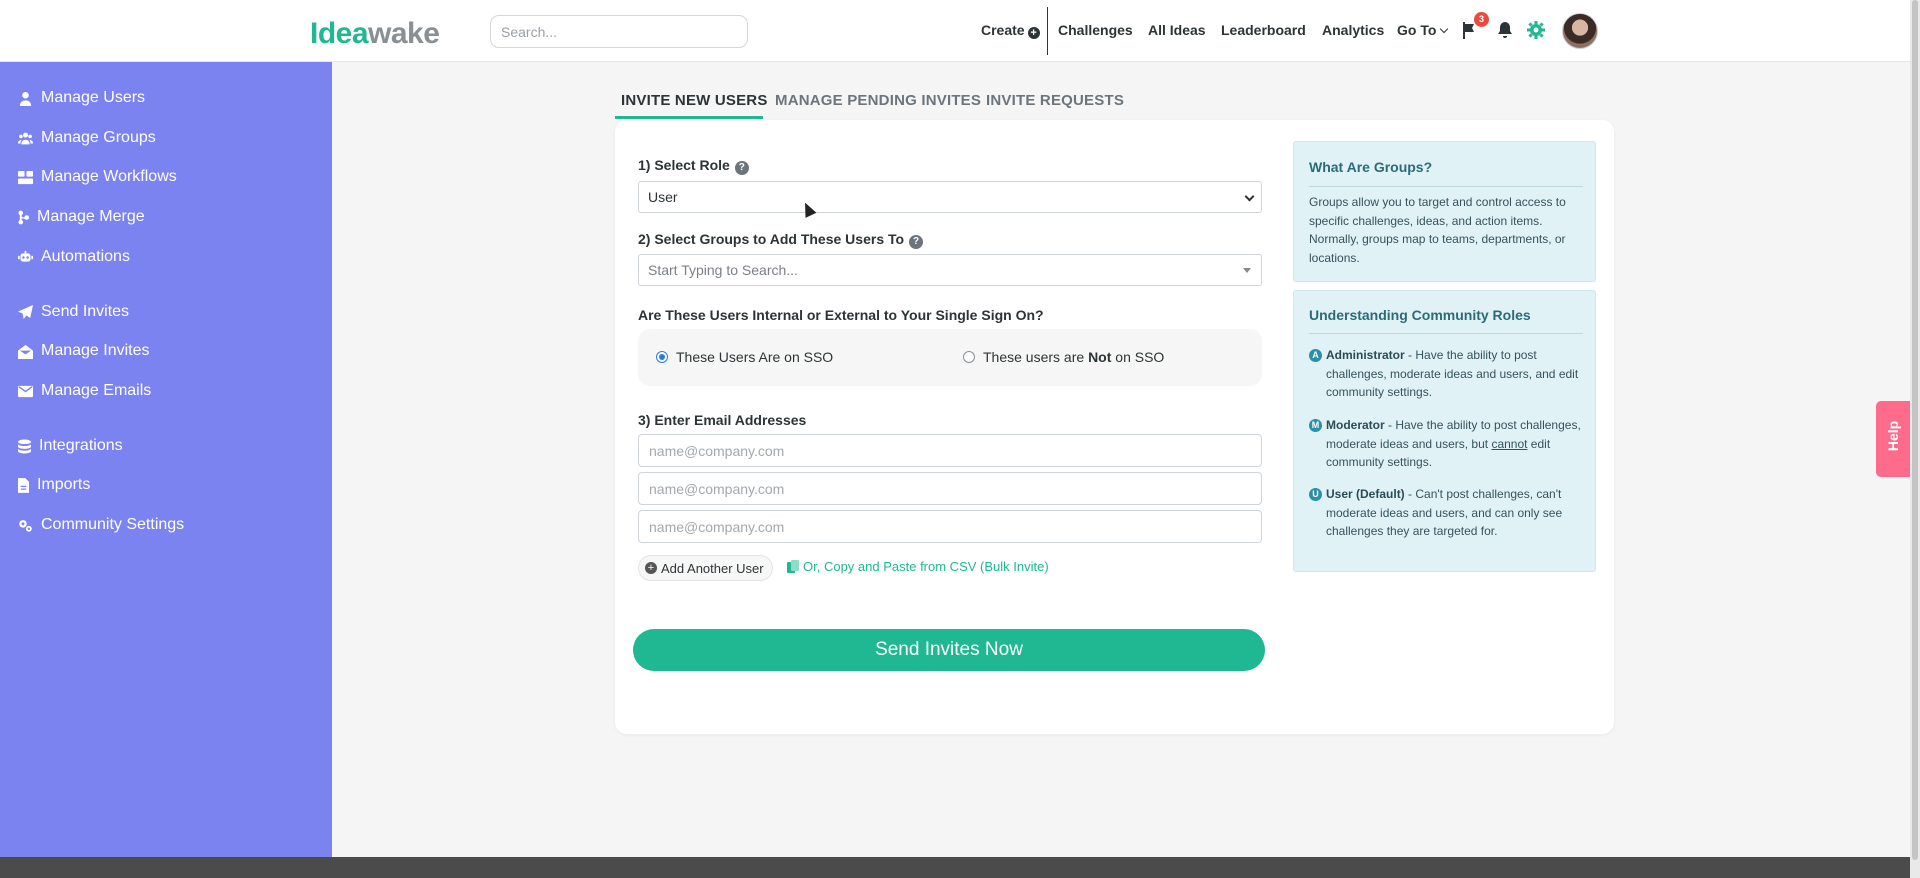 This screenshot has width=1920, height=878. I want to click on workflow-icon, so click(25, 177).